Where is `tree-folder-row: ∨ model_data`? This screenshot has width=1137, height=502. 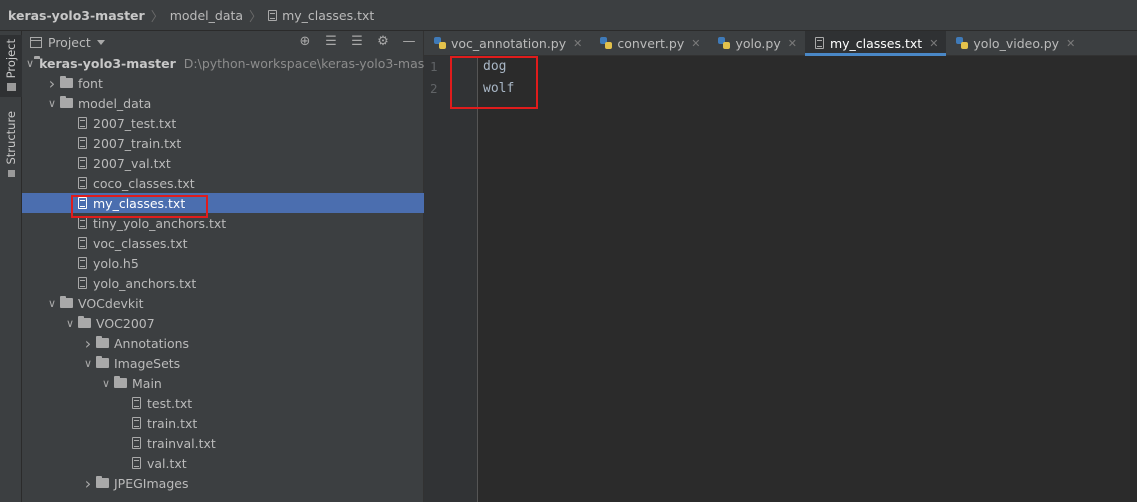
tree-folder-row: ∨ model_data is located at coordinates (223, 103).